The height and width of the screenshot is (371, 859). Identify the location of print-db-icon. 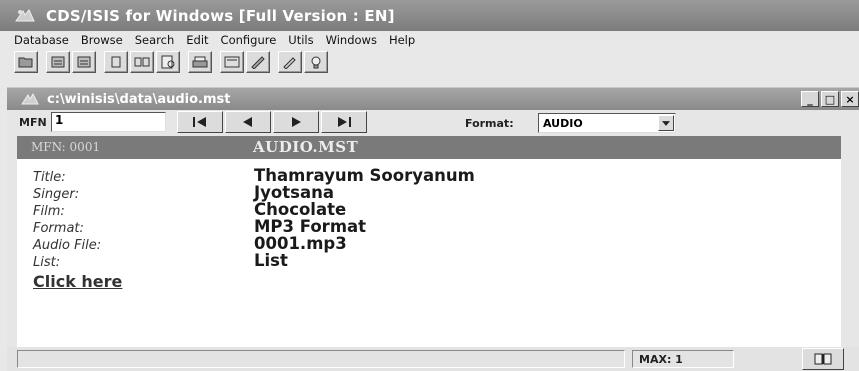
(58, 62).